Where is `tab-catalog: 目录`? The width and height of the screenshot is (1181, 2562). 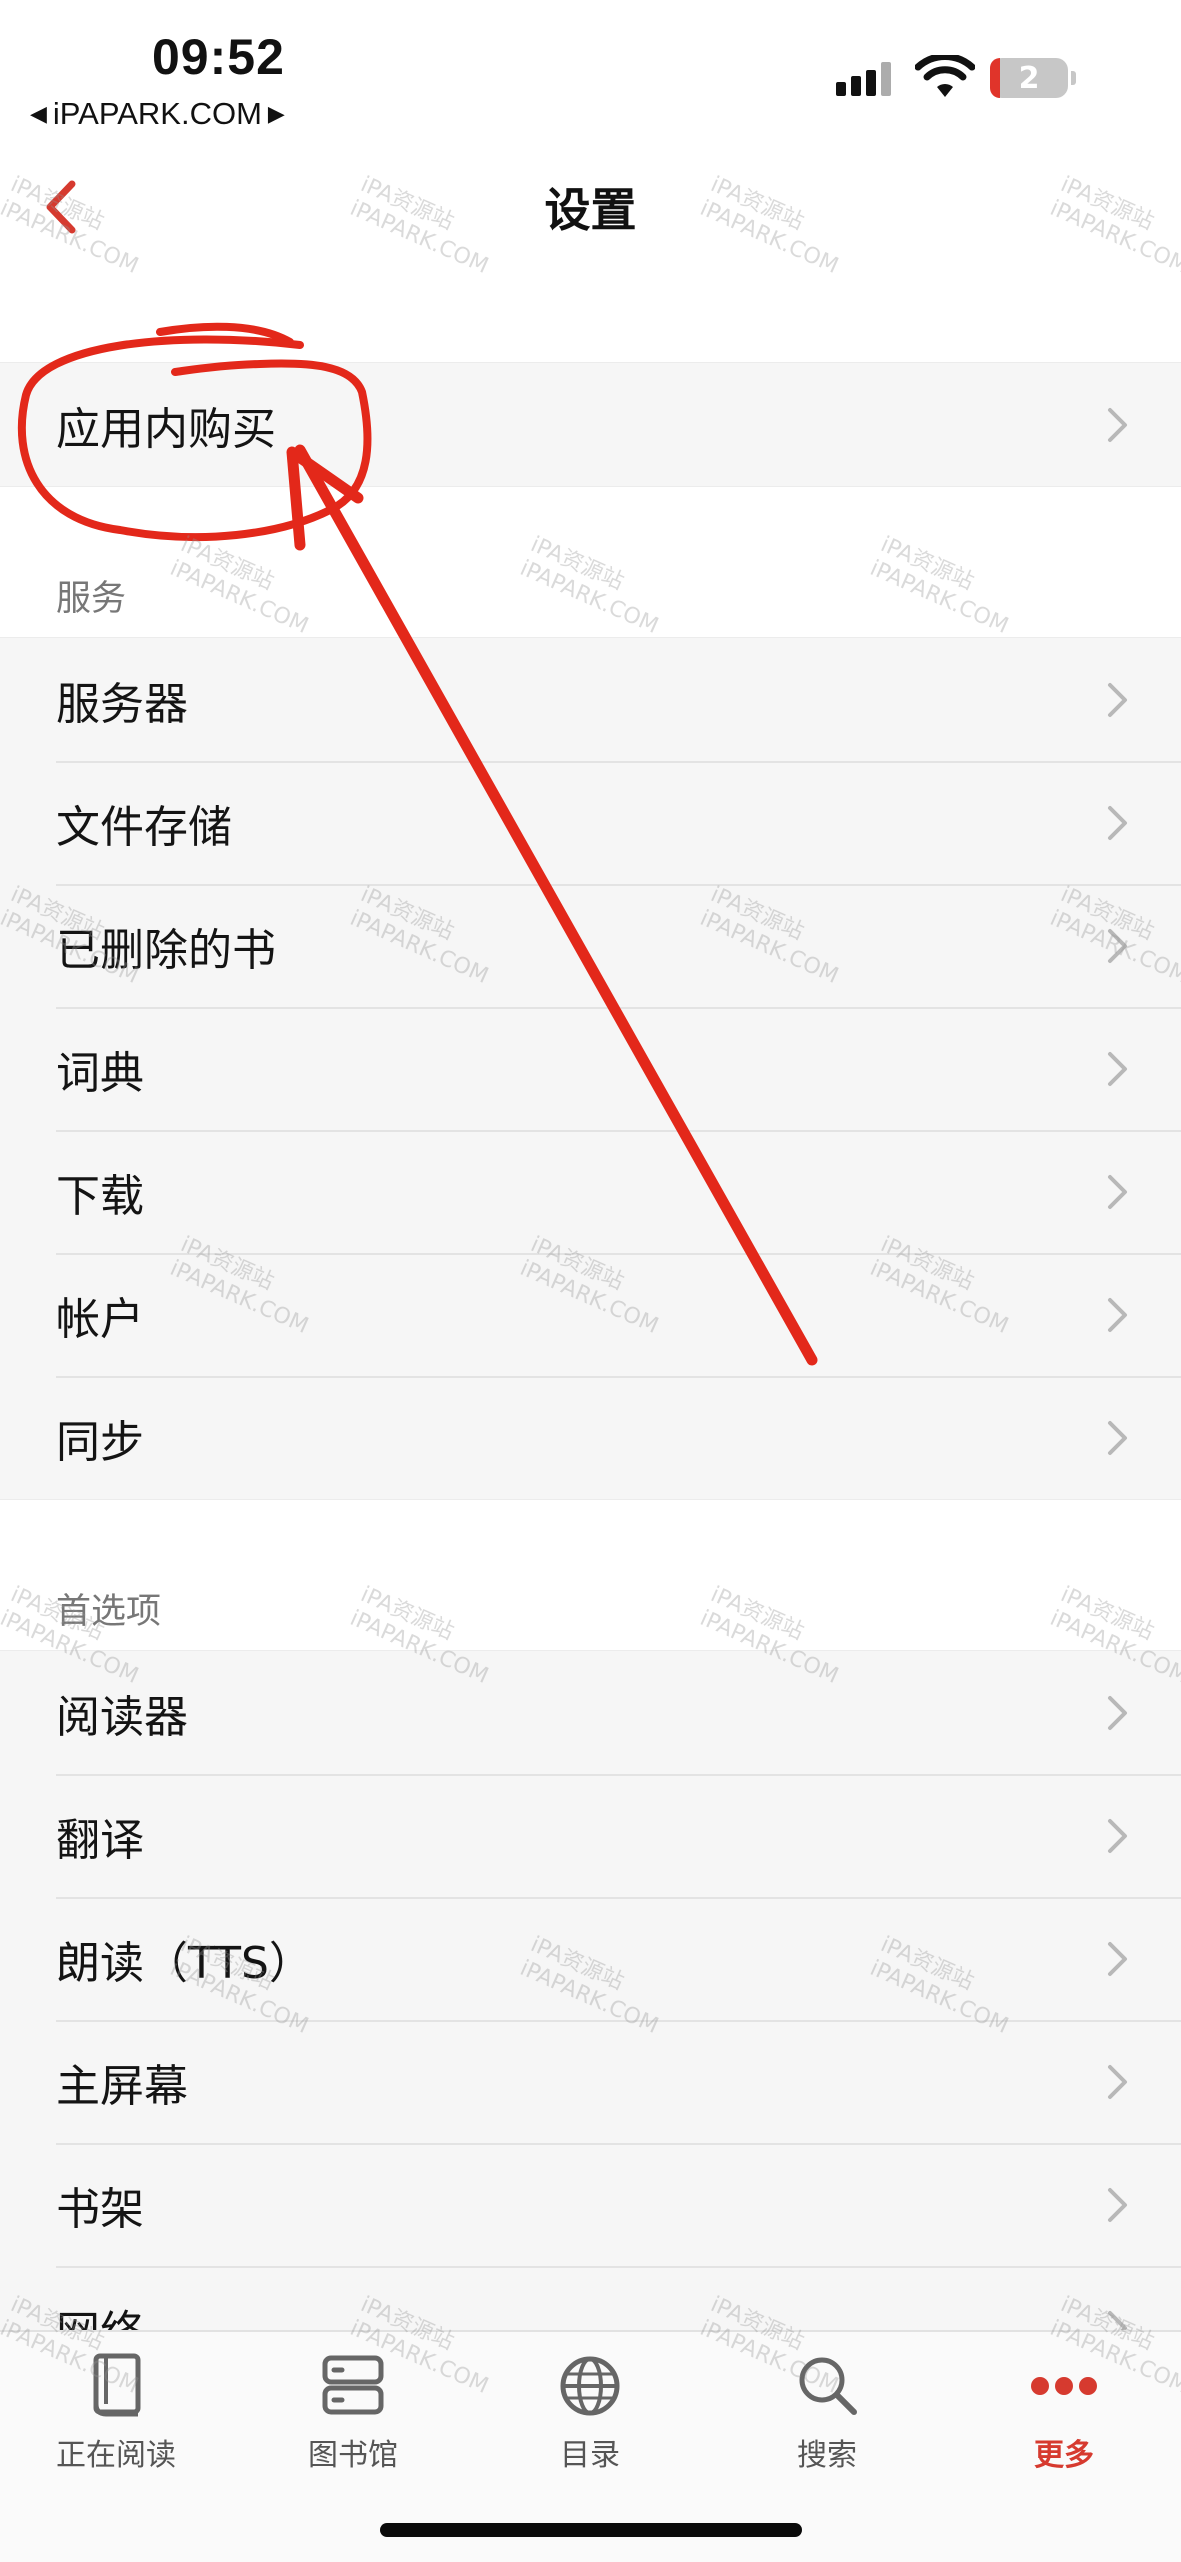
tab-catalog: 目录 is located at coordinates (590, 2413).